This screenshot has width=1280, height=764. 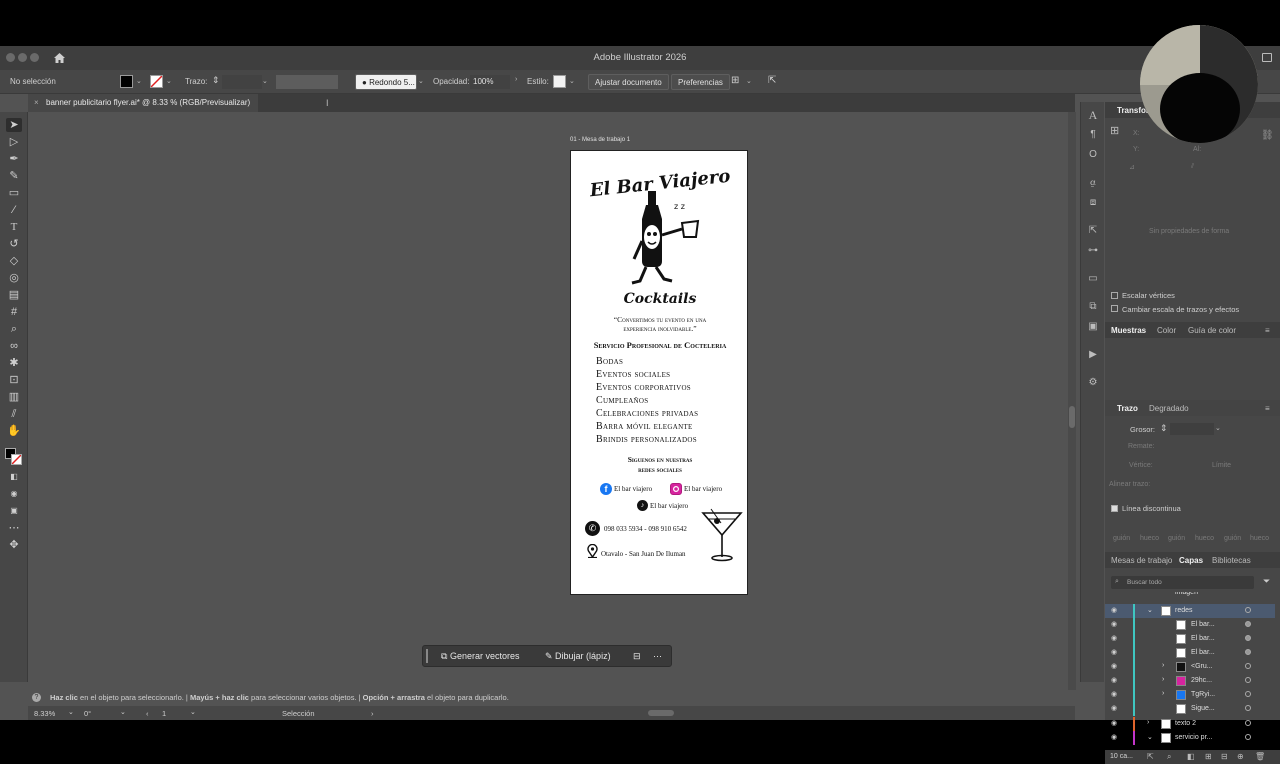 I want to click on curvature-tool-icon: ✎, so click(x=14, y=176).